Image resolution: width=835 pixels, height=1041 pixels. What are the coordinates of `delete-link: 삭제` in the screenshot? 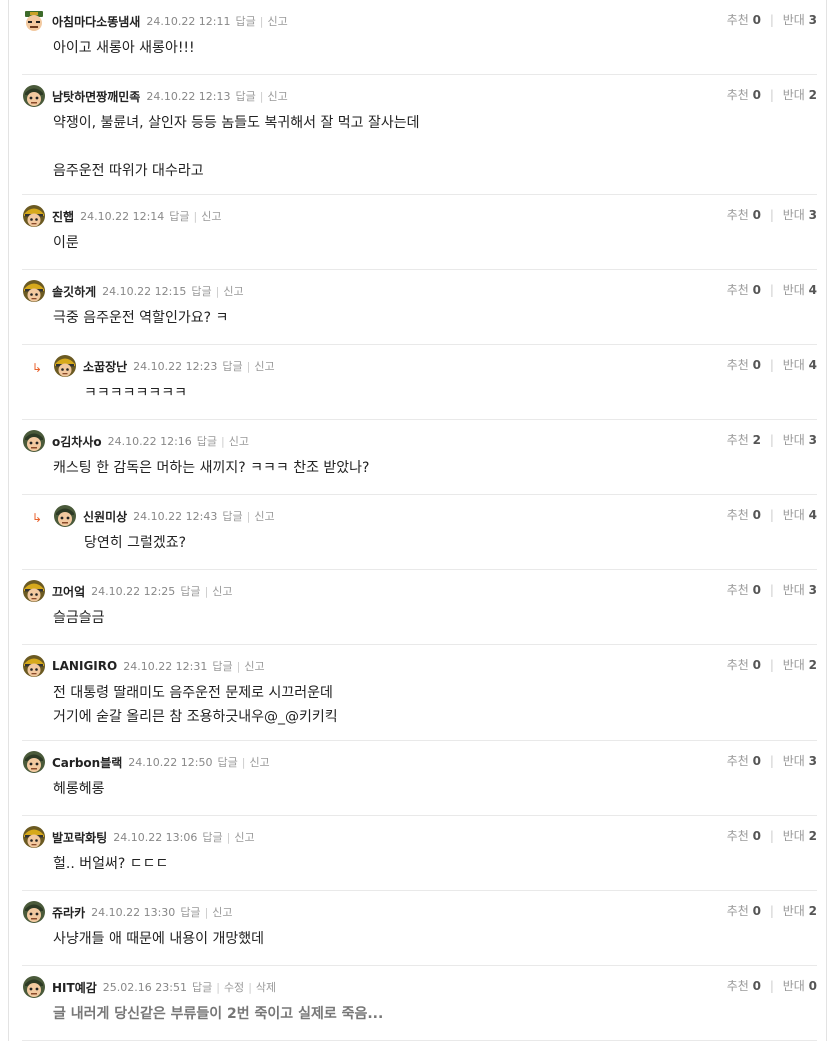 It's located at (266, 987).